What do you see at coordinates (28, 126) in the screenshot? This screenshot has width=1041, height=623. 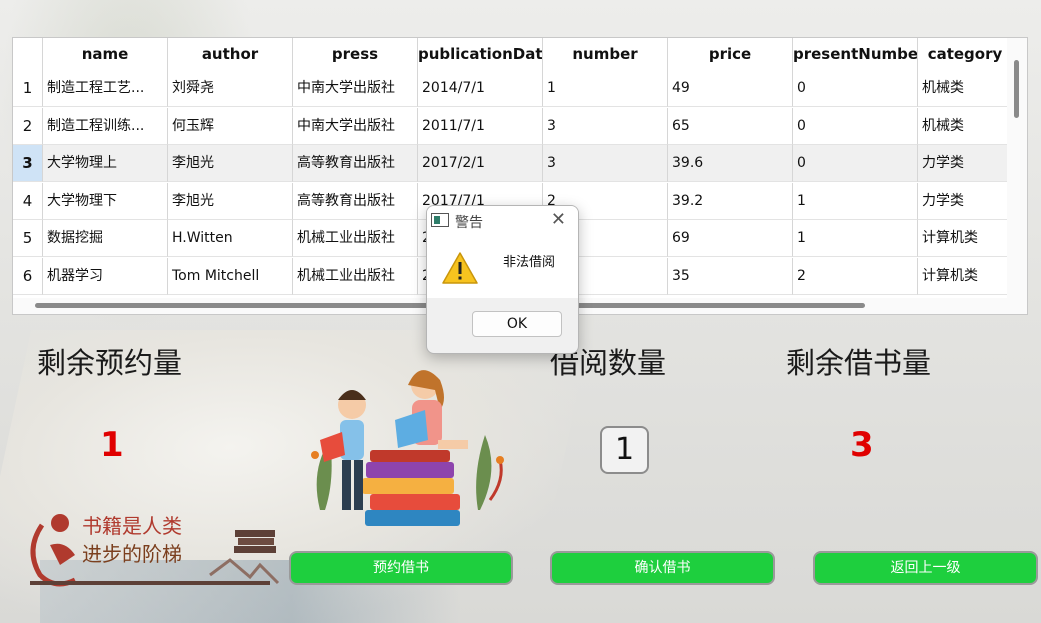 I see `row-header: 2` at bounding box center [28, 126].